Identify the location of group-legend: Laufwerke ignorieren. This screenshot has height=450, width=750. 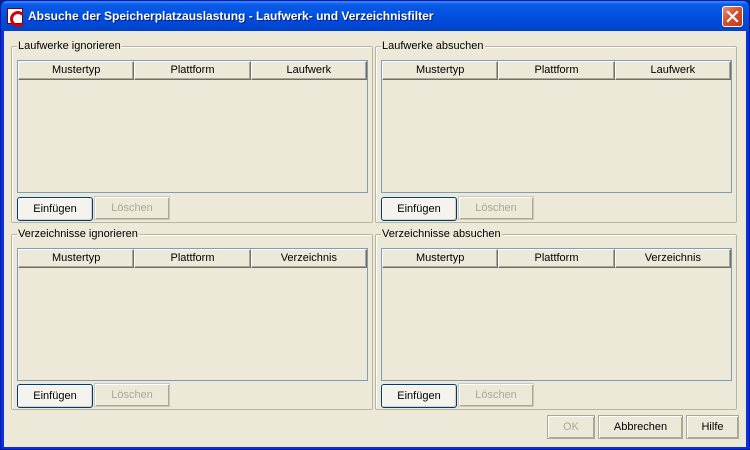
(69, 46).